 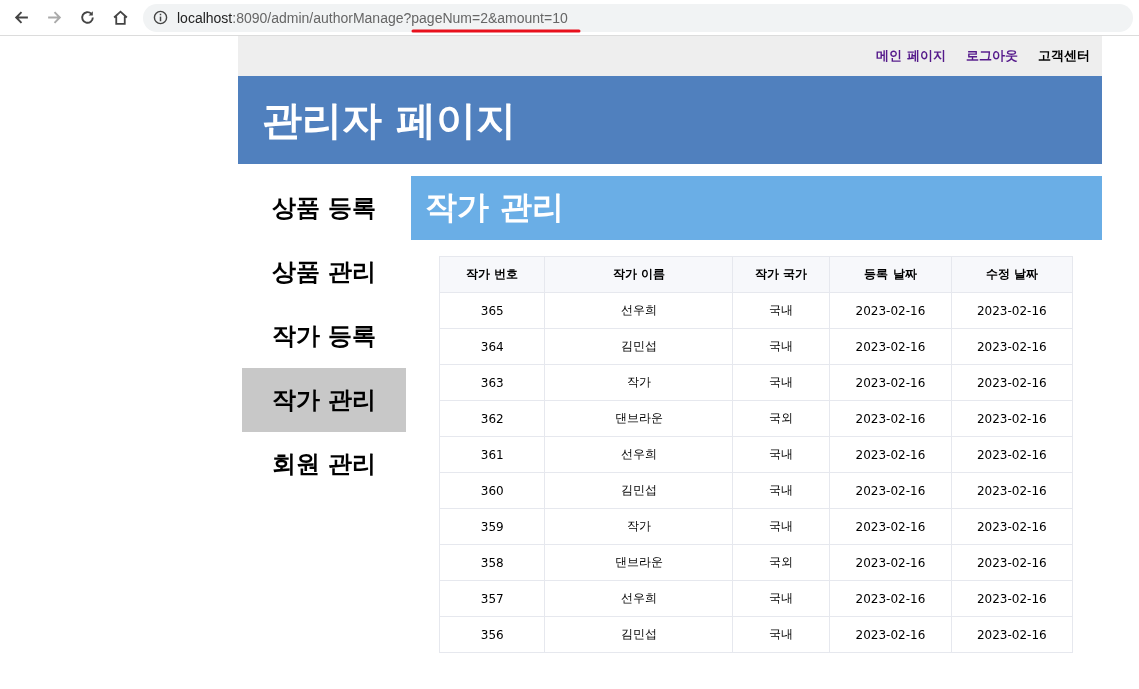 I want to click on column-header: 작가 이름, so click(x=638, y=274).